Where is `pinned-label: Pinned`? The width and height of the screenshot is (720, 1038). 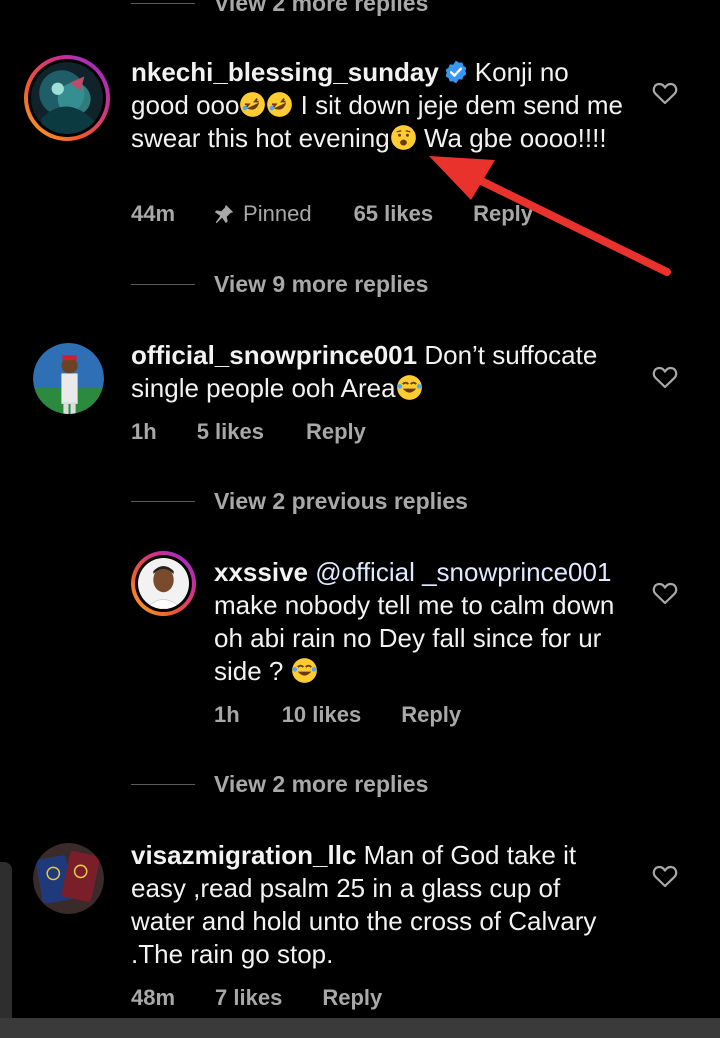 pinned-label: Pinned is located at coordinates (277, 213).